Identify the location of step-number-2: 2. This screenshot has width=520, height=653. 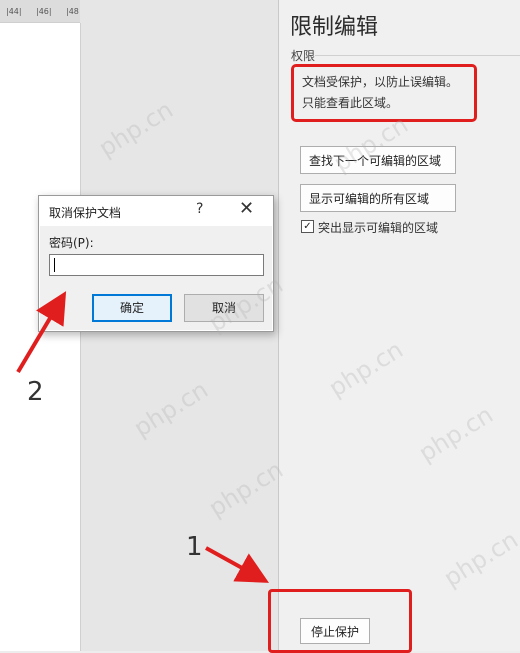
(35, 392).